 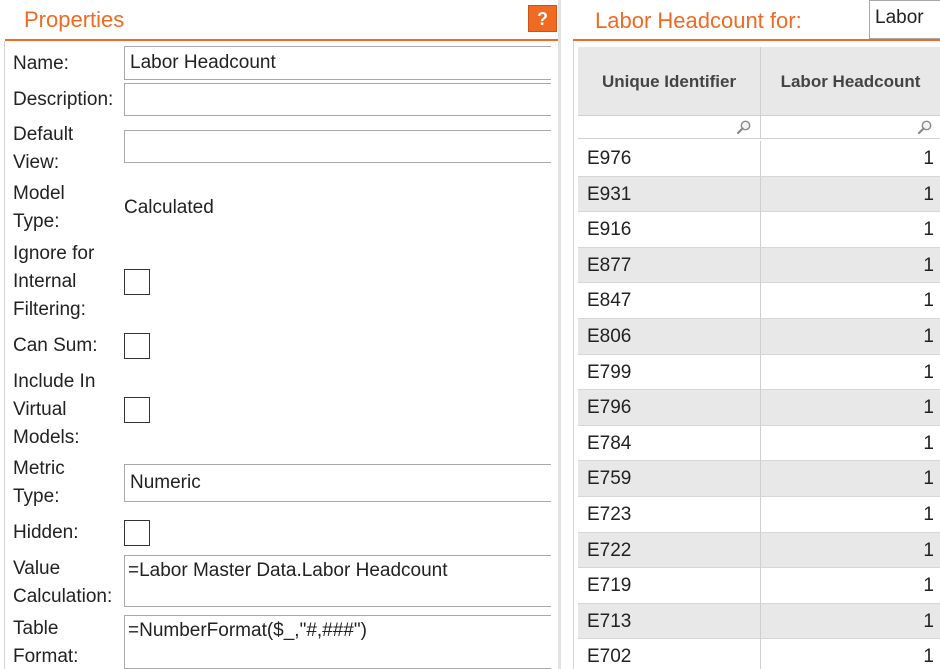 I want to click on help-button: ?, so click(x=542, y=18).